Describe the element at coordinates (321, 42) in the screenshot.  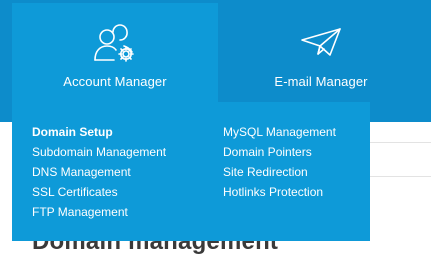
I see `paper-plane-icon` at that location.